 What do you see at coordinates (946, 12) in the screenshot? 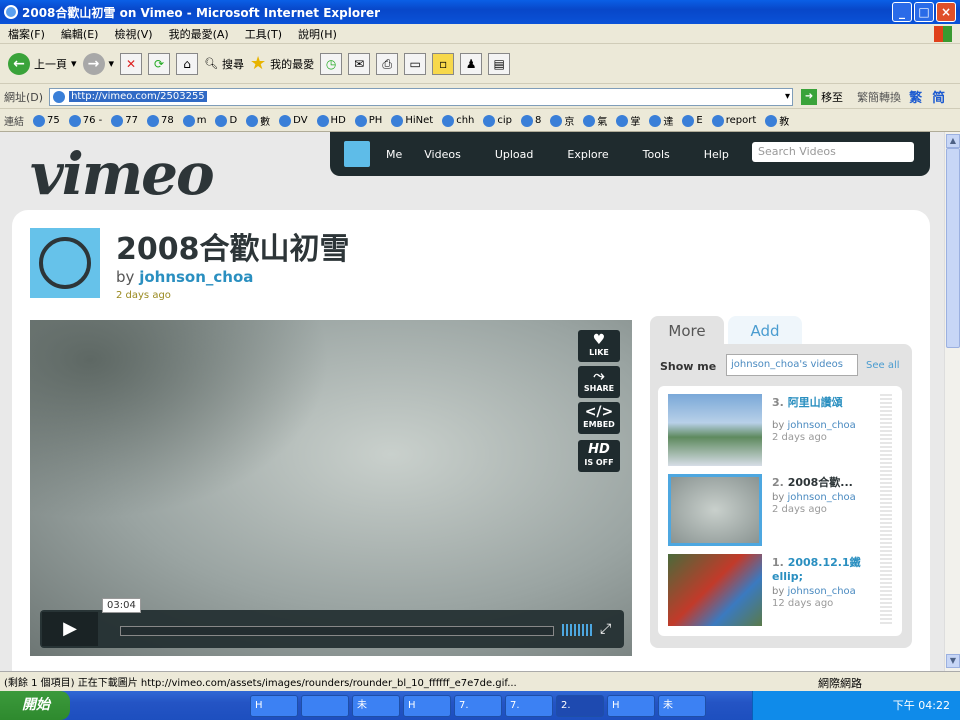
I see `close-button: ×` at bounding box center [946, 12].